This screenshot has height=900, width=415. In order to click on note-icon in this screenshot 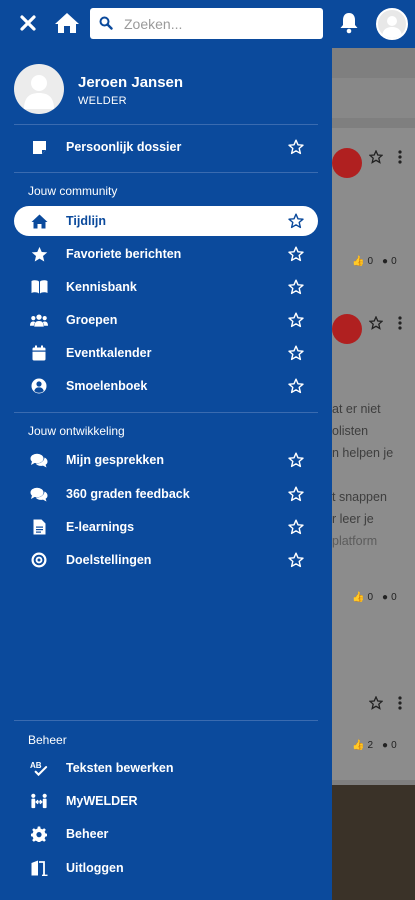, I will do `click(39, 147)`.